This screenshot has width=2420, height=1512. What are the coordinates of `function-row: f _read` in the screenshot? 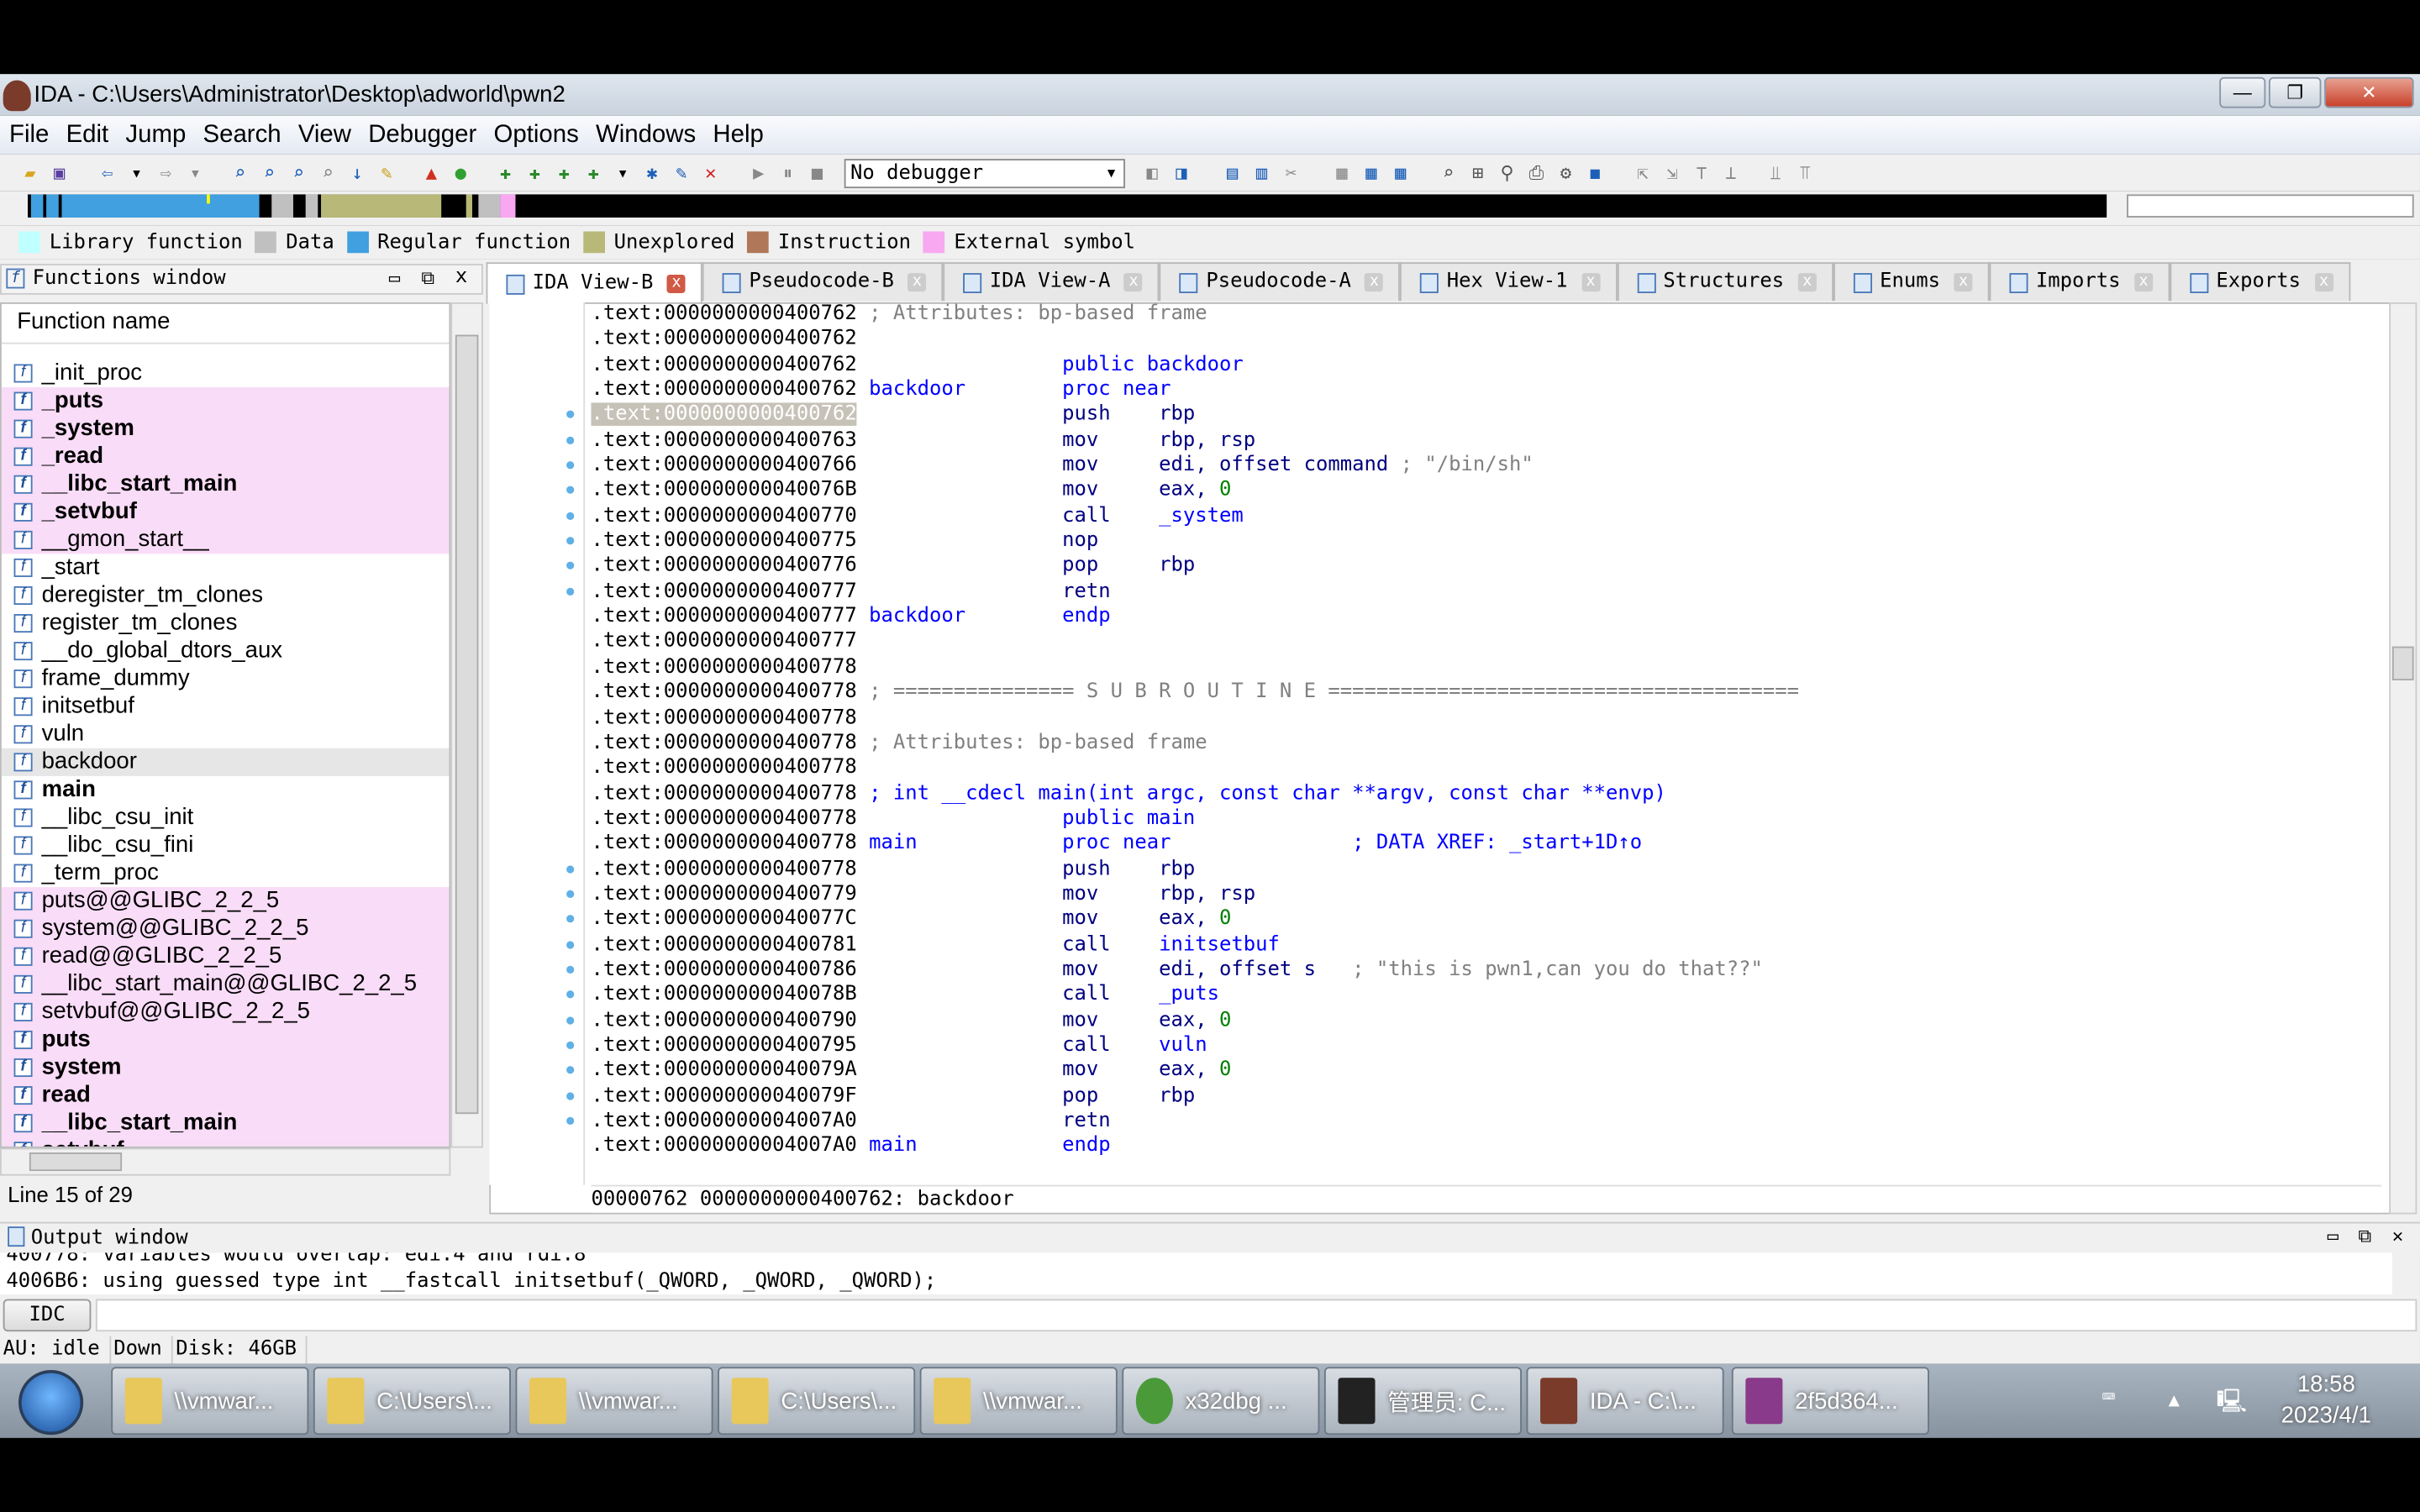 It's located at (225, 457).